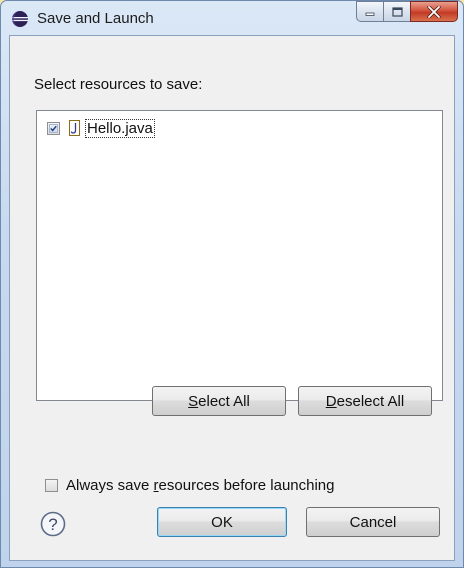 Image resolution: width=464 pixels, height=568 pixels. Describe the element at coordinates (373, 522) in the screenshot. I see `cancel-button: Cancel` at that location.